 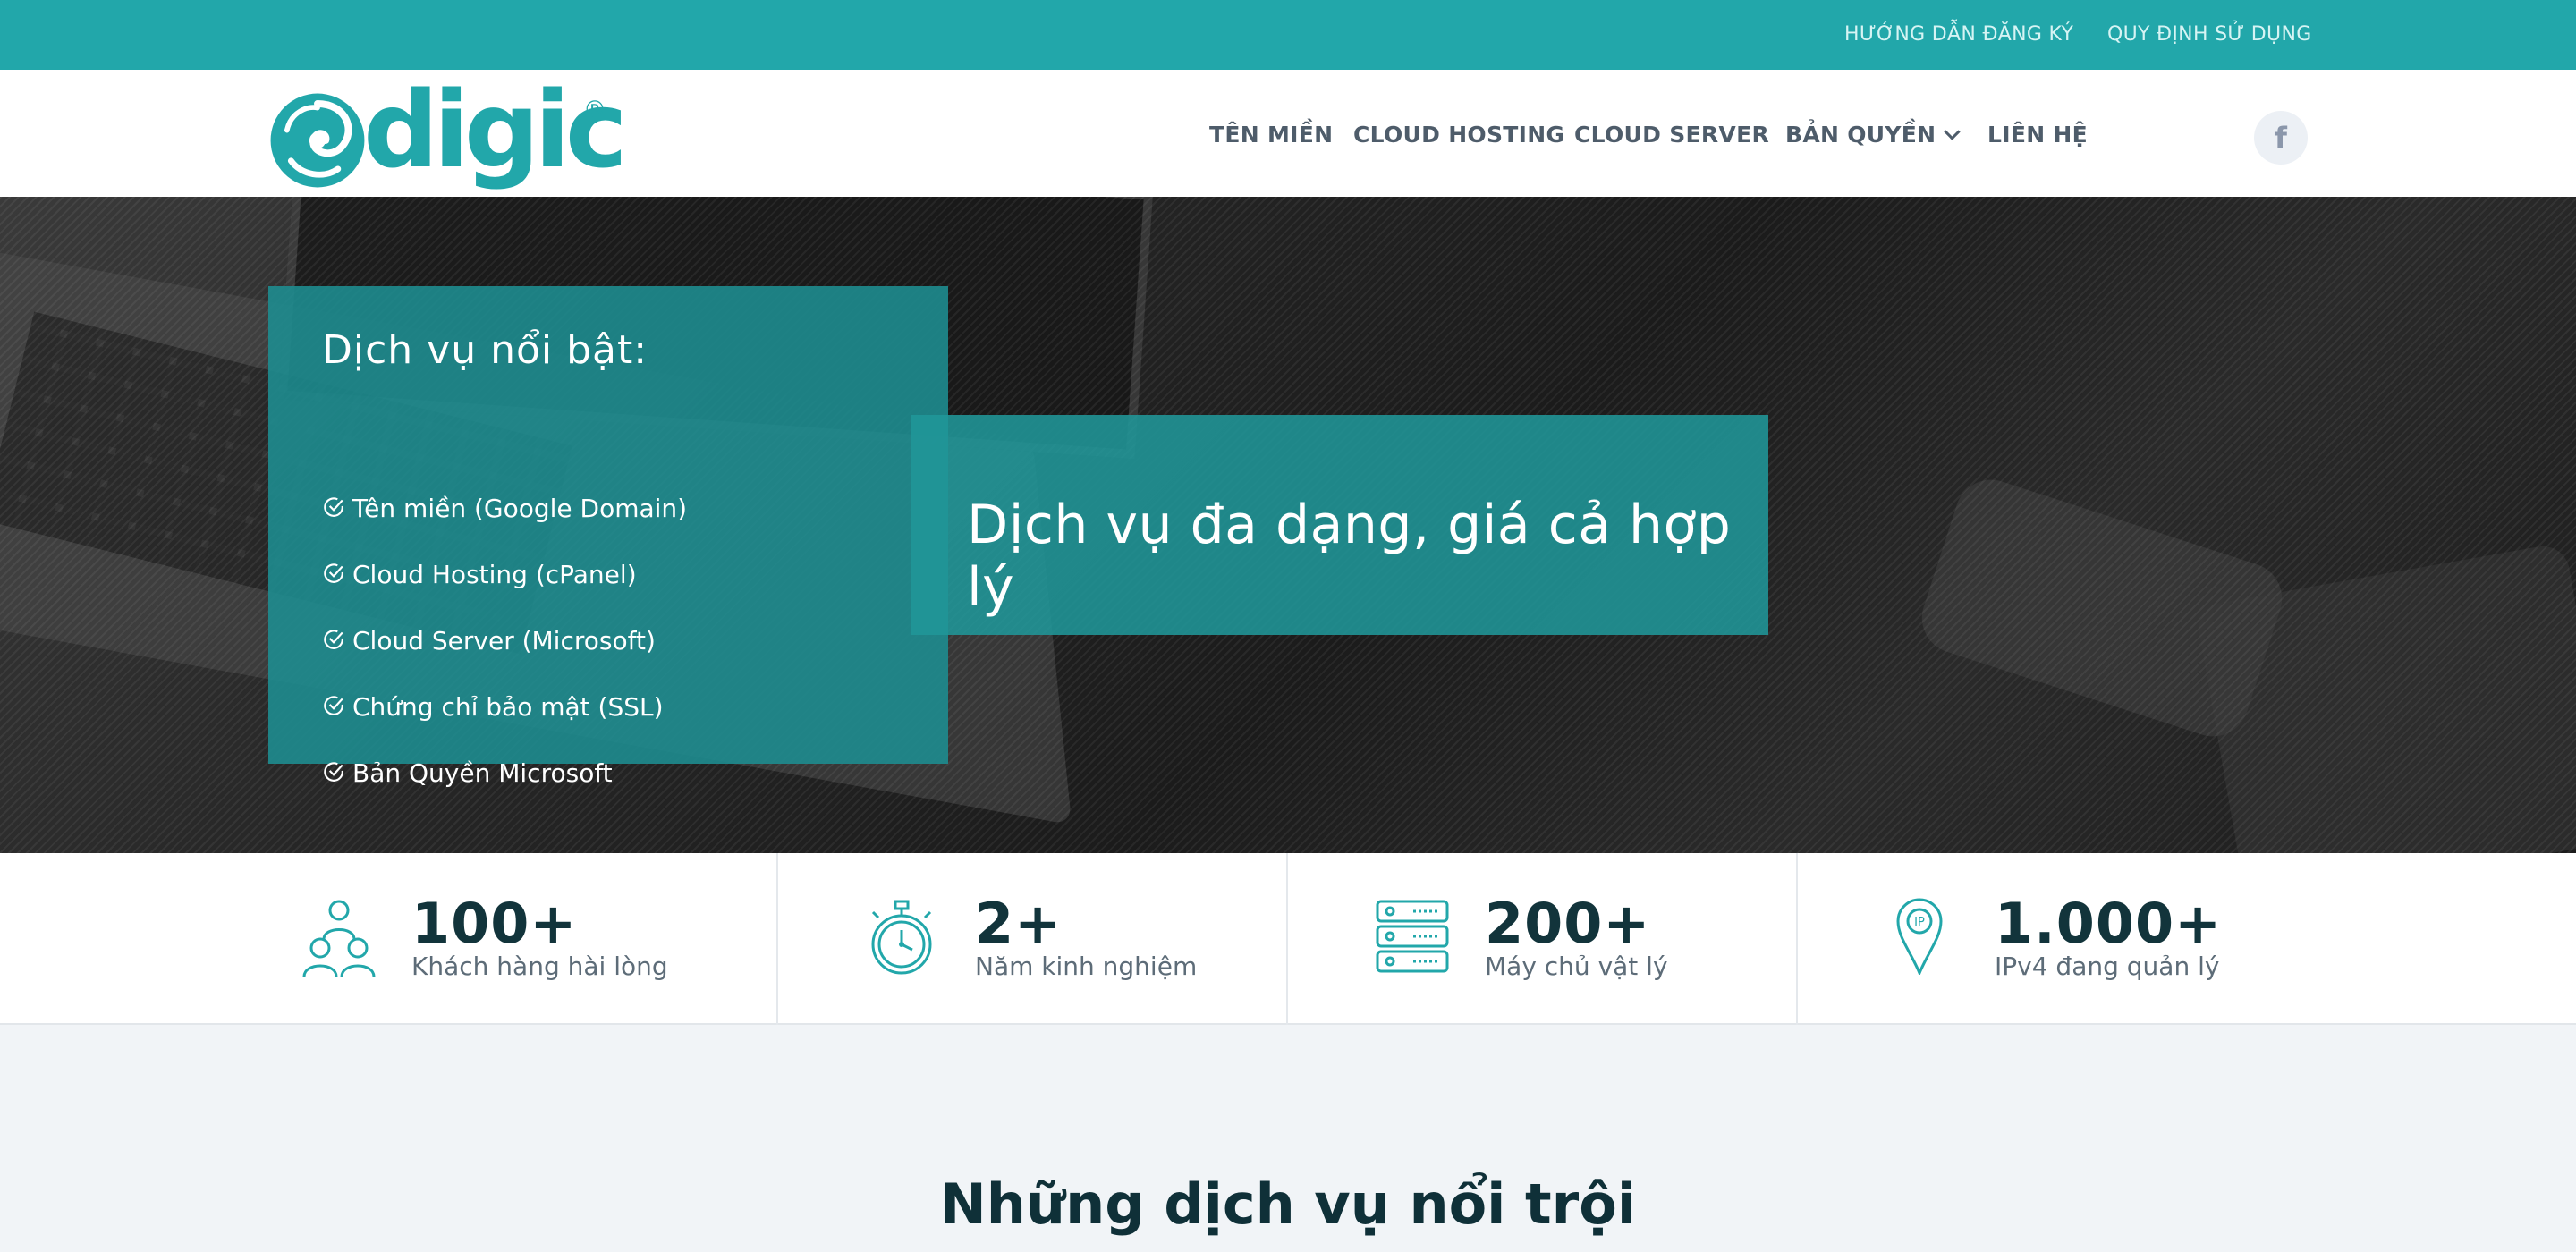 I want to click on feature-item: Chứng chỉ bảo mật (SSL), so click(x=493, y=707).